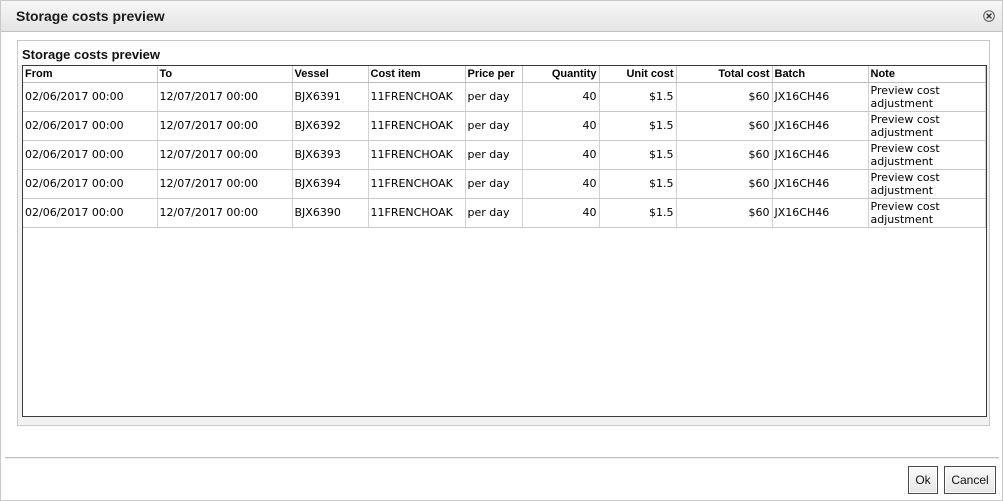 The height and width of the screenshot is (501, 1003). What do you see at coordinates (330, 155) in the screenshot?
I see `cell-vessel: BJX6393` at bounding box center [330, 155].